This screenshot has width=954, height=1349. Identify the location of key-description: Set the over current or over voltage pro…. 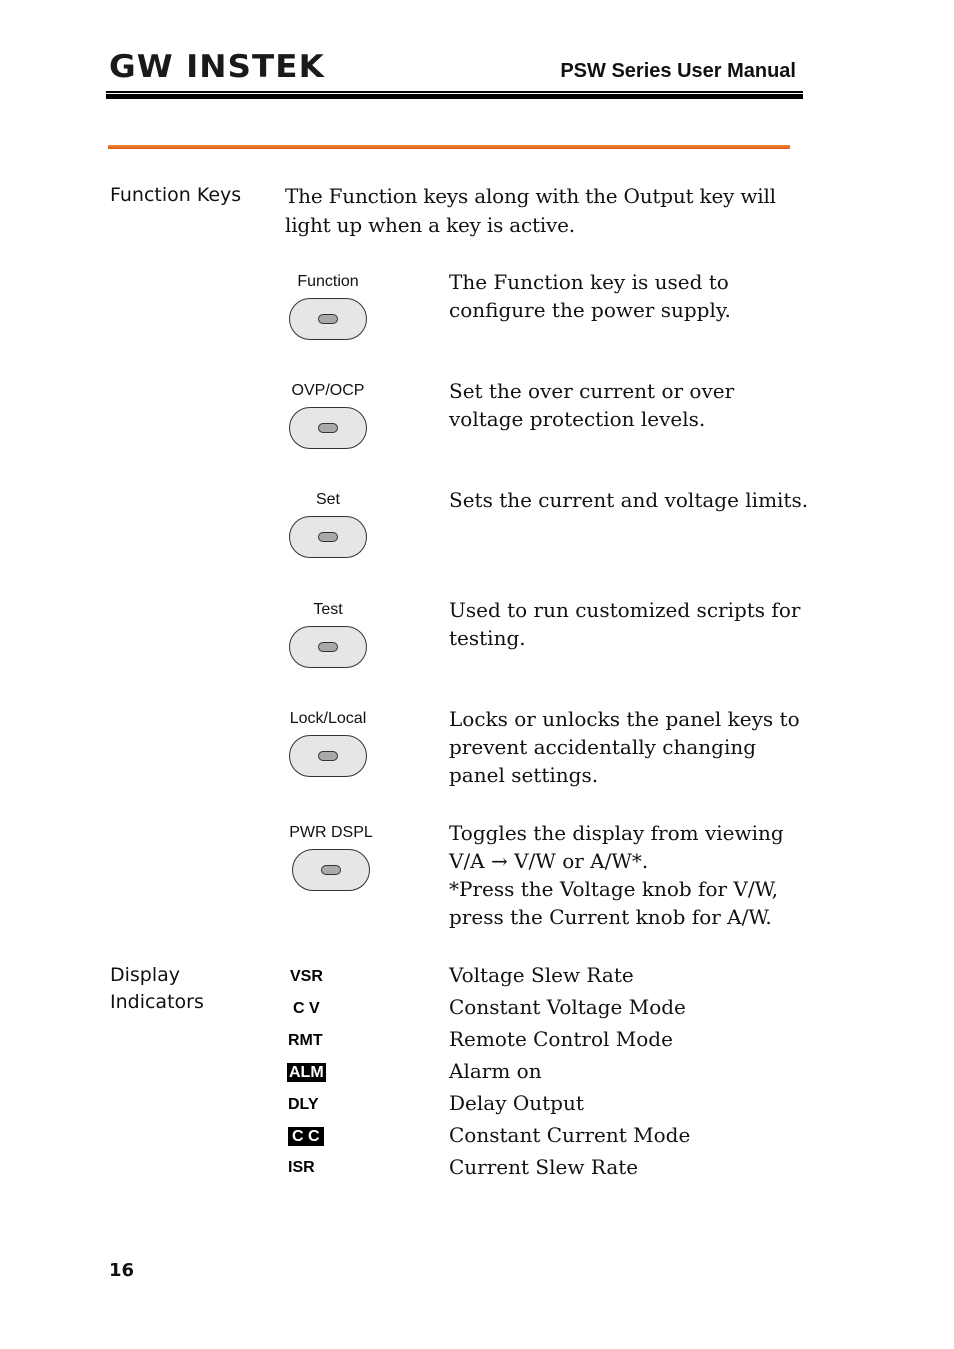
(591, 405).